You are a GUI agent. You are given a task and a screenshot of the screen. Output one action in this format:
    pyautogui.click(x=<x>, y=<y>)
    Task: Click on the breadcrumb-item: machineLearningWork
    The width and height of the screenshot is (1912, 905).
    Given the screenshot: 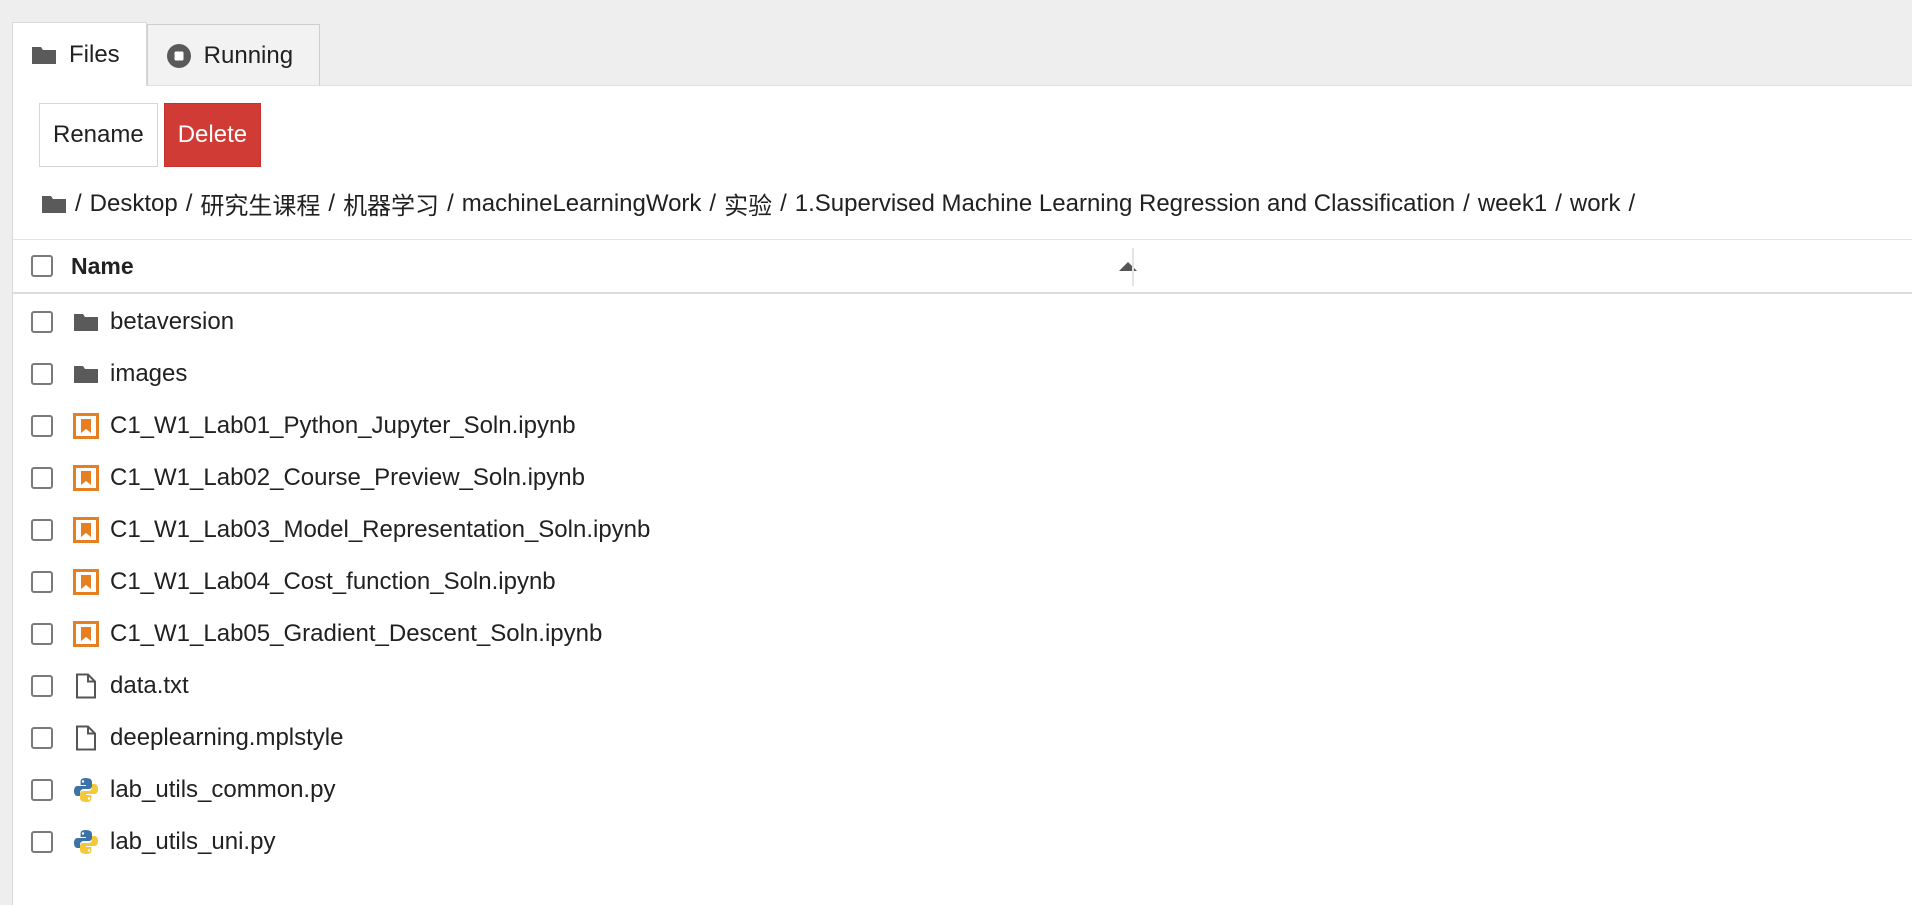 What is the action you would take?
    pyautogui.click(x=582, y=204)
    